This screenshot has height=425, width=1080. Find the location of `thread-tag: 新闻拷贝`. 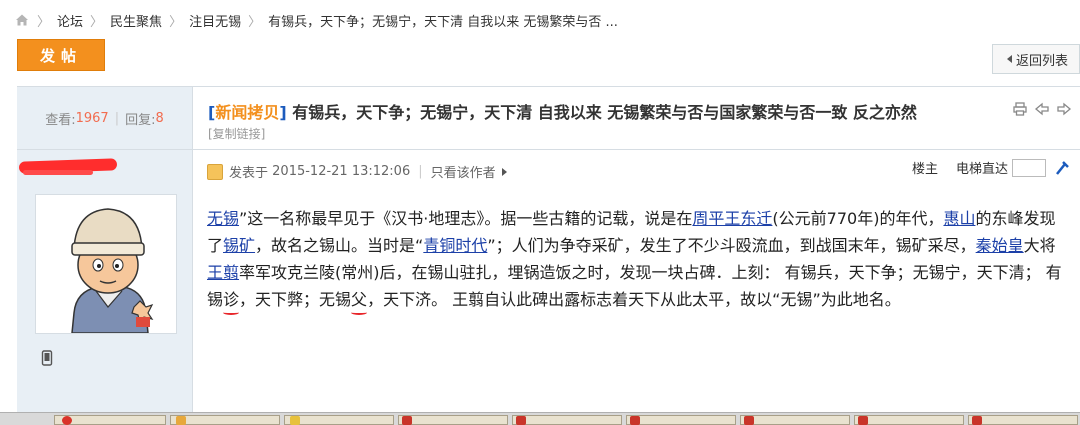

thread-tag: 新闻拷贝 is located at coordinates (247, 112).